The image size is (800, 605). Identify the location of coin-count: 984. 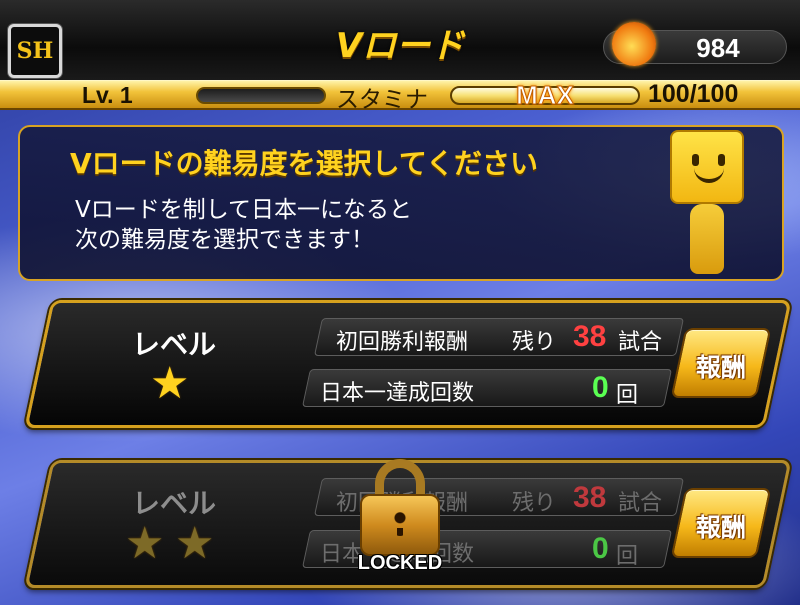
(718, 48).